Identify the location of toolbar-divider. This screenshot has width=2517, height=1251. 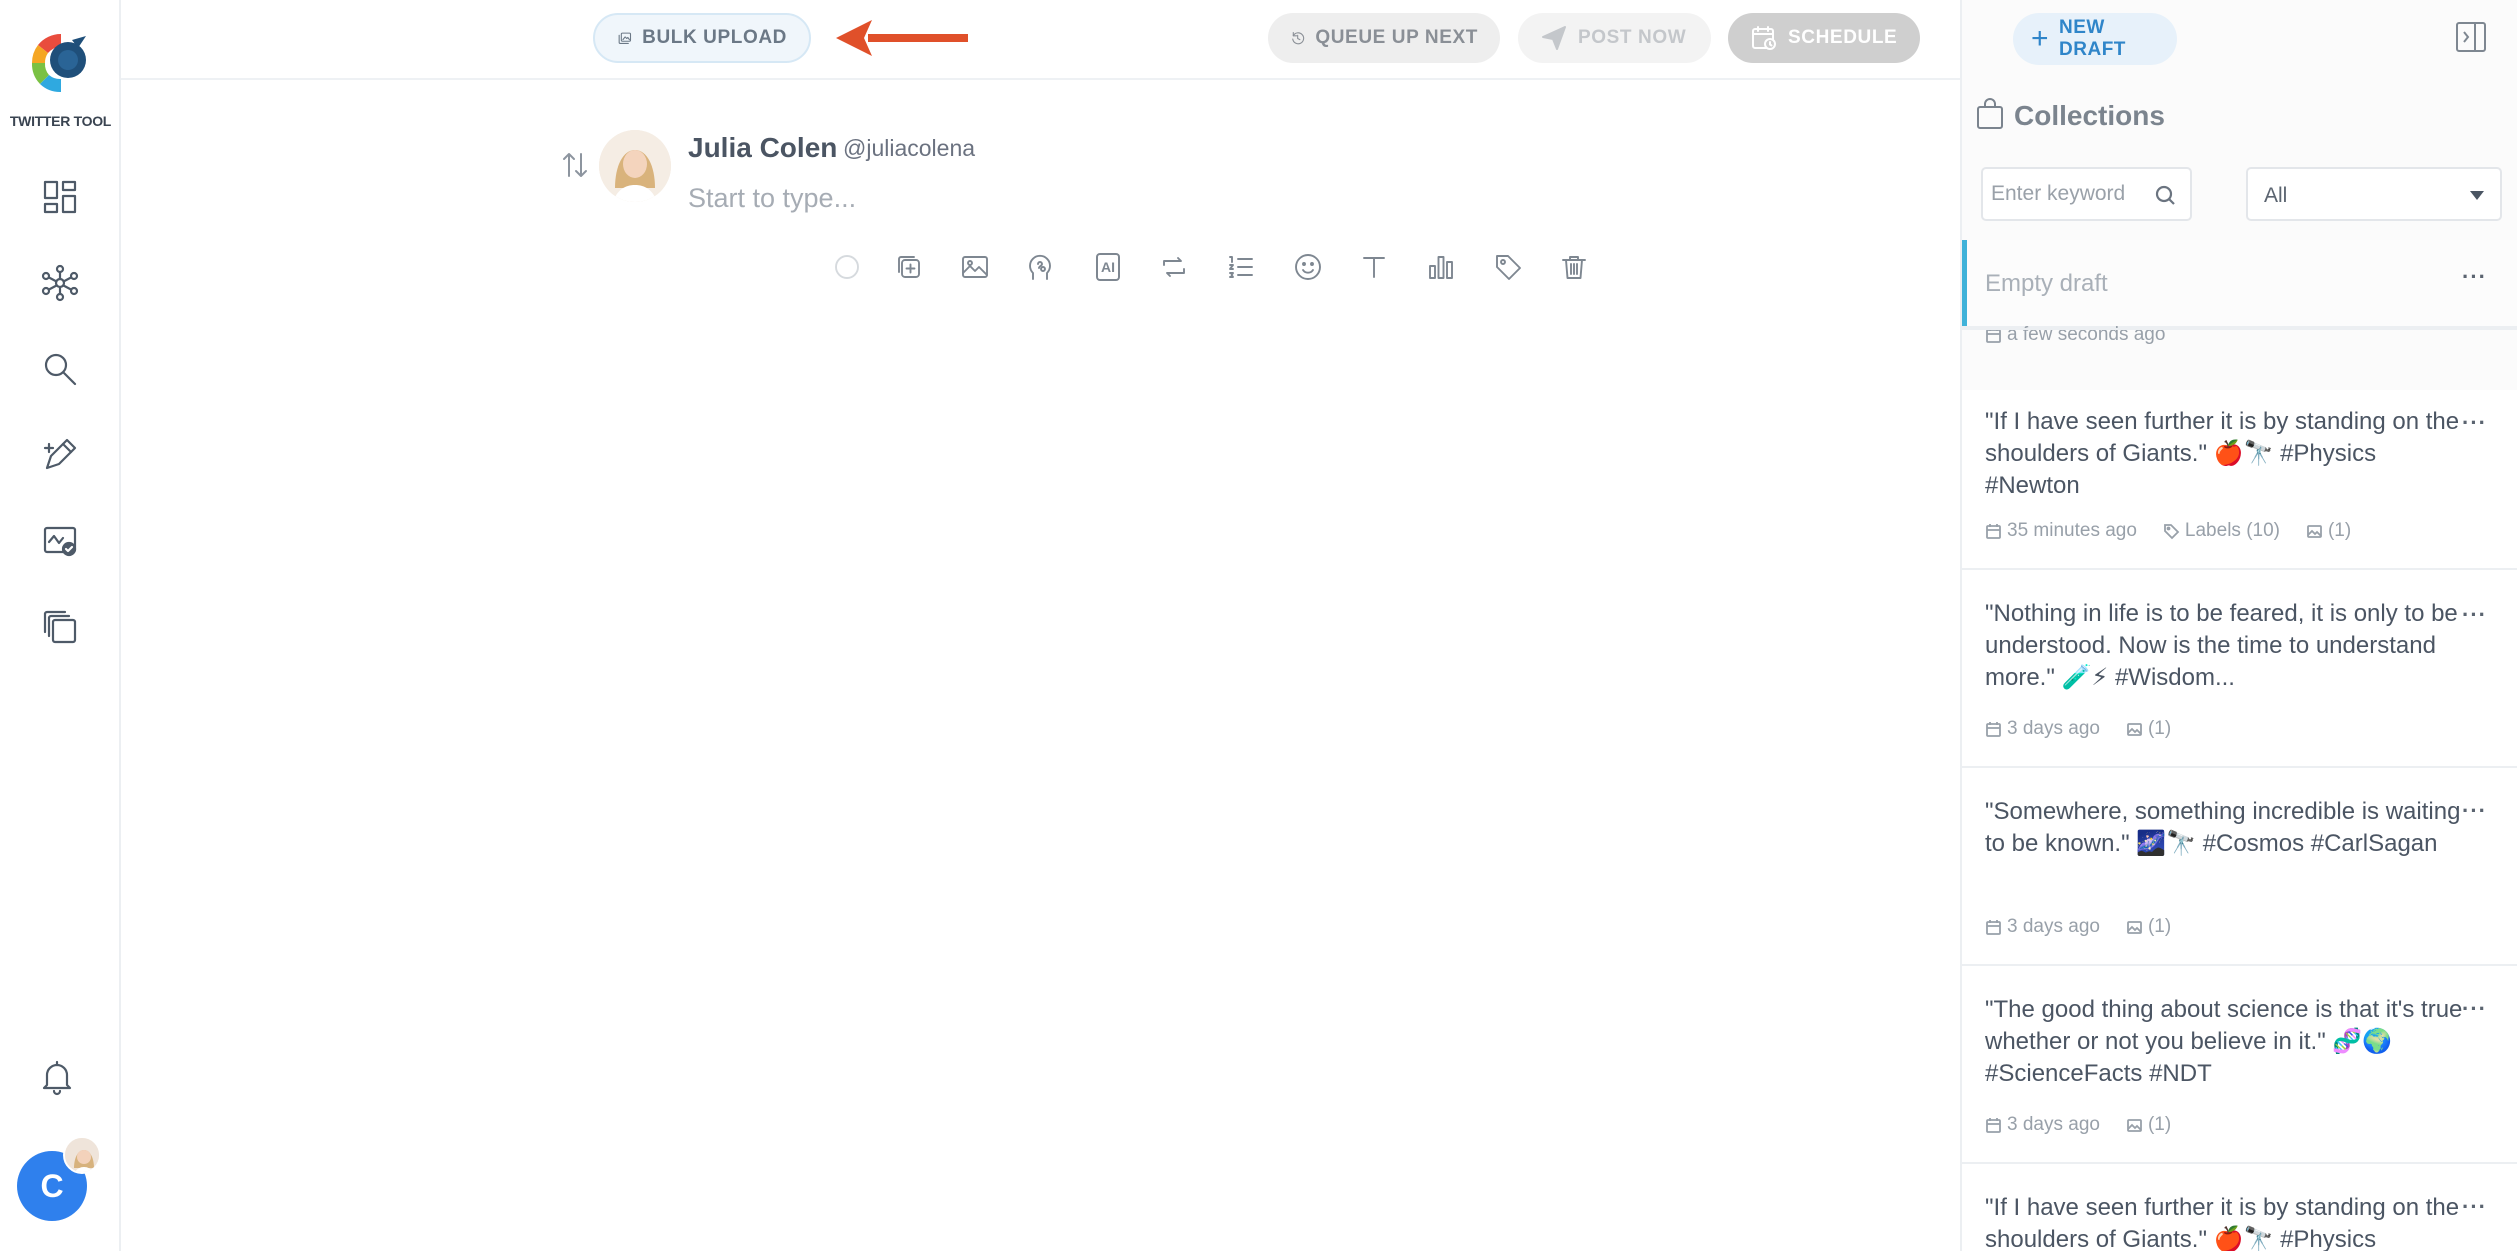
(1040, 79).